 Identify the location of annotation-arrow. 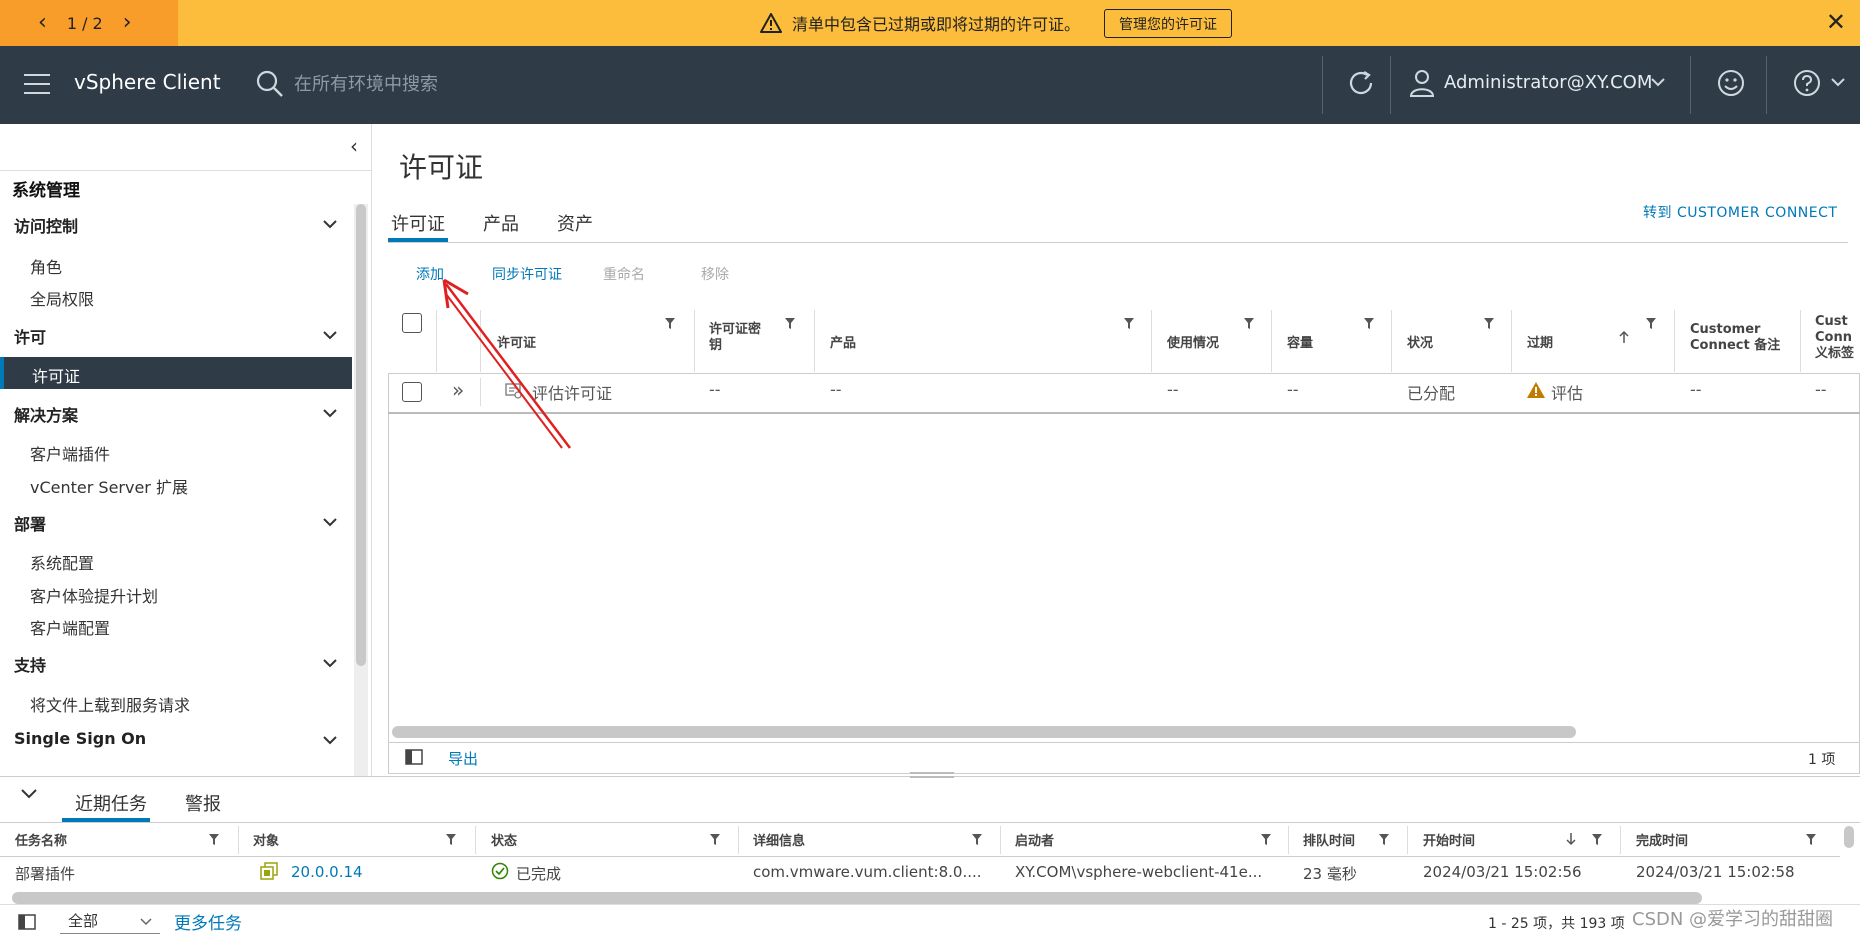
(506, 363).